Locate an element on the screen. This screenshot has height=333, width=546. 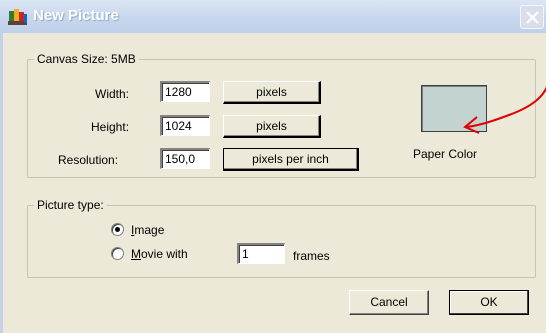
paint-palette-icon is located at coordinates (18, 16).